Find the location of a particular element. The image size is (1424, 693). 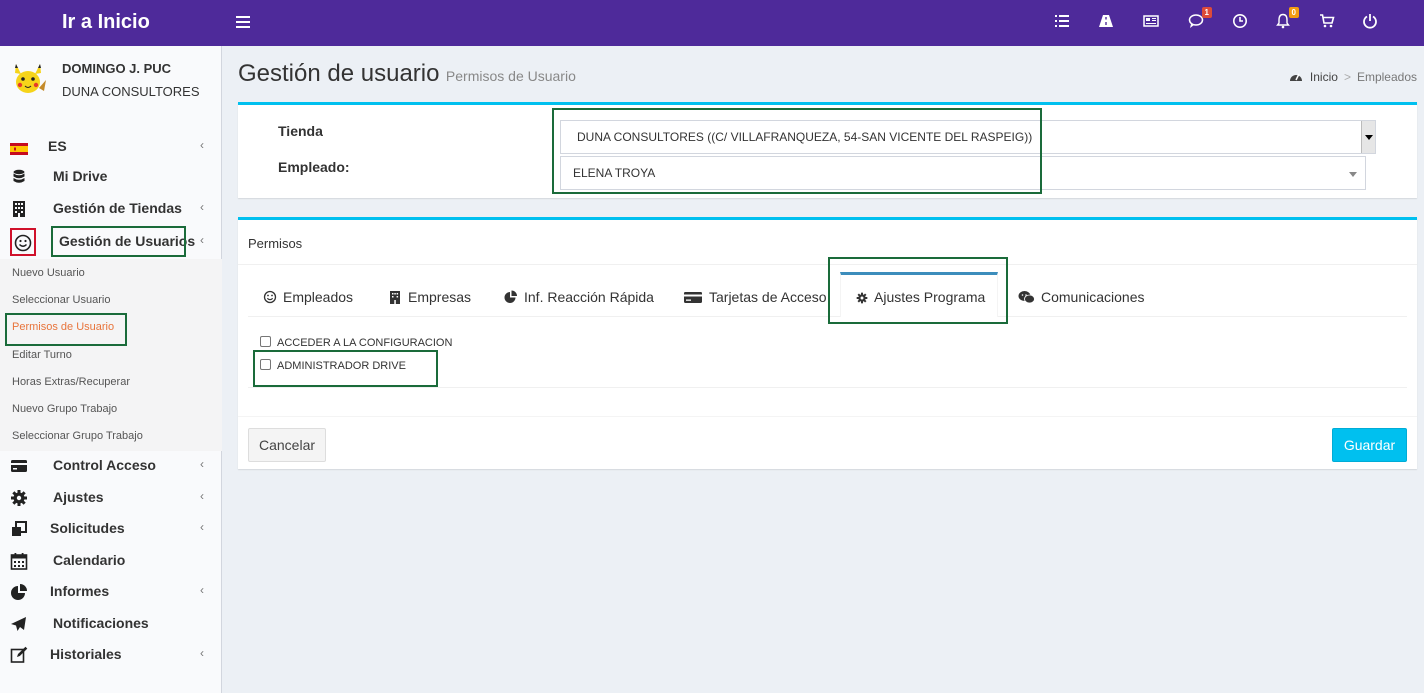

sidebar-item-calendario: Calendario is located at coordinates (111, 561).